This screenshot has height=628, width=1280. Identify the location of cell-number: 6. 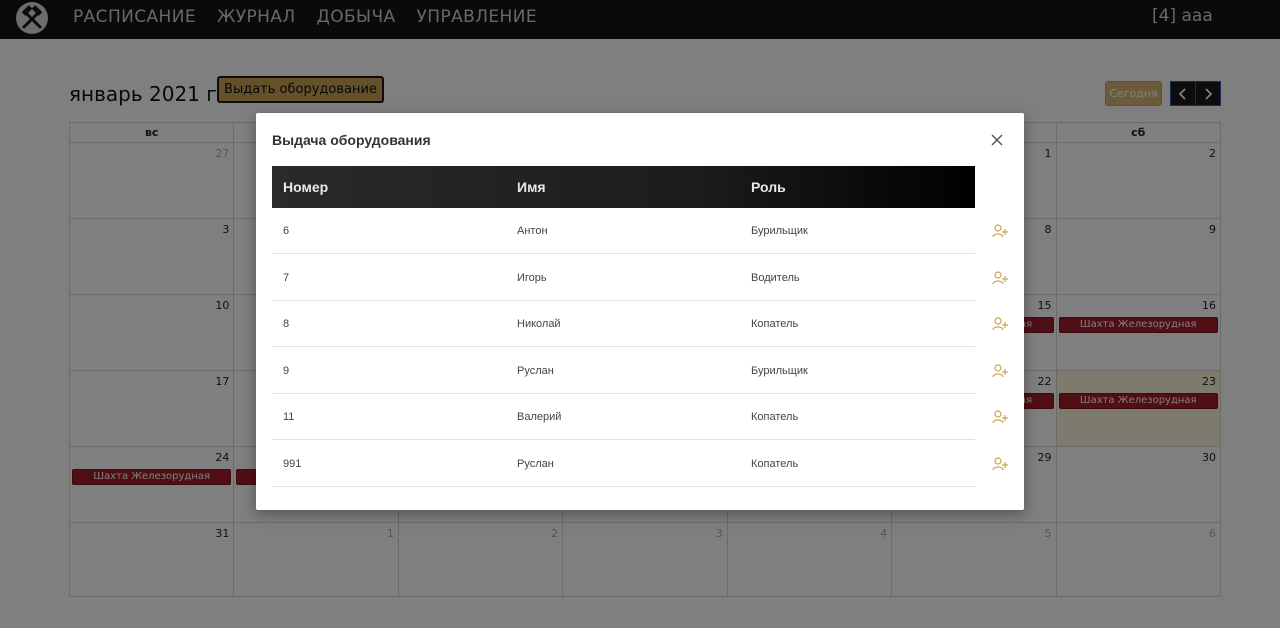
(286, 231).